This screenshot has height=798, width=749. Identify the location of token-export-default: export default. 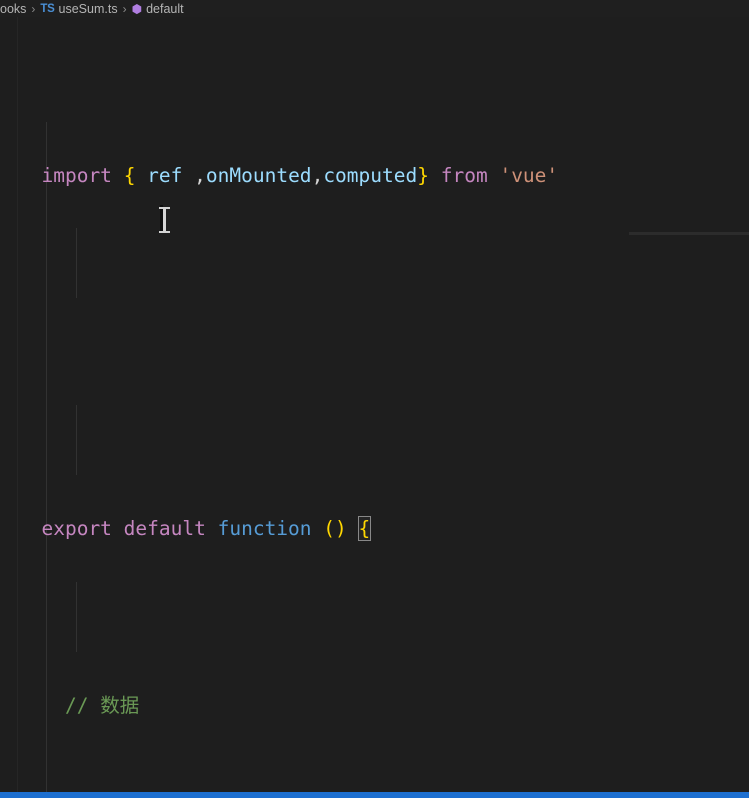
(123, 529).